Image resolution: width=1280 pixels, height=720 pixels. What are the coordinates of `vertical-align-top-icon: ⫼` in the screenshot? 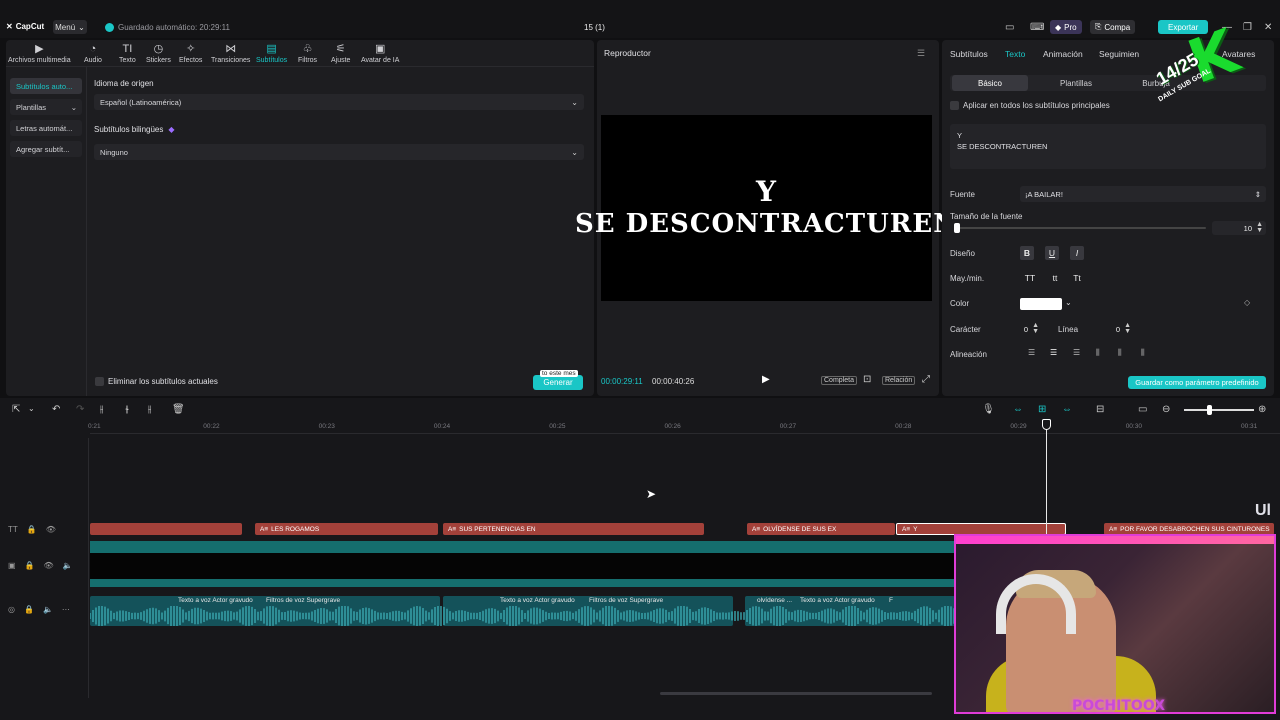 It's located at (1098, 353).